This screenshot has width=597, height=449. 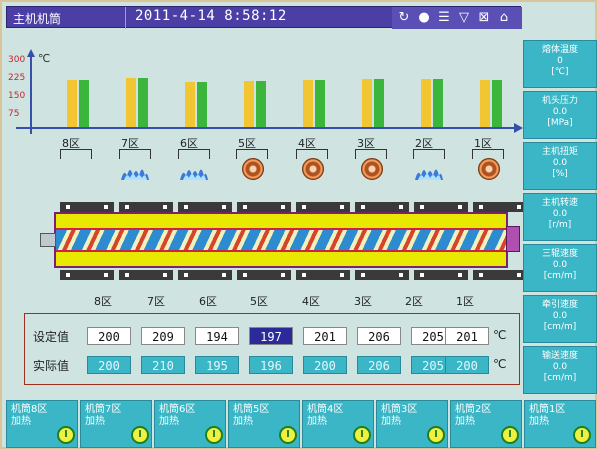 What do you see at coordinates (177, 409) in the screenshot?
I see `button-label: 机筒6区` at bounding box center [177, 409].